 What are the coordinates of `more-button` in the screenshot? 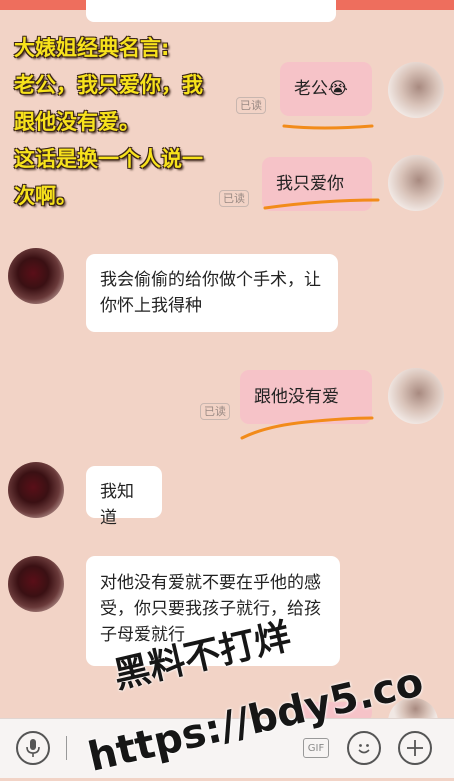 It's located at (415, 748).